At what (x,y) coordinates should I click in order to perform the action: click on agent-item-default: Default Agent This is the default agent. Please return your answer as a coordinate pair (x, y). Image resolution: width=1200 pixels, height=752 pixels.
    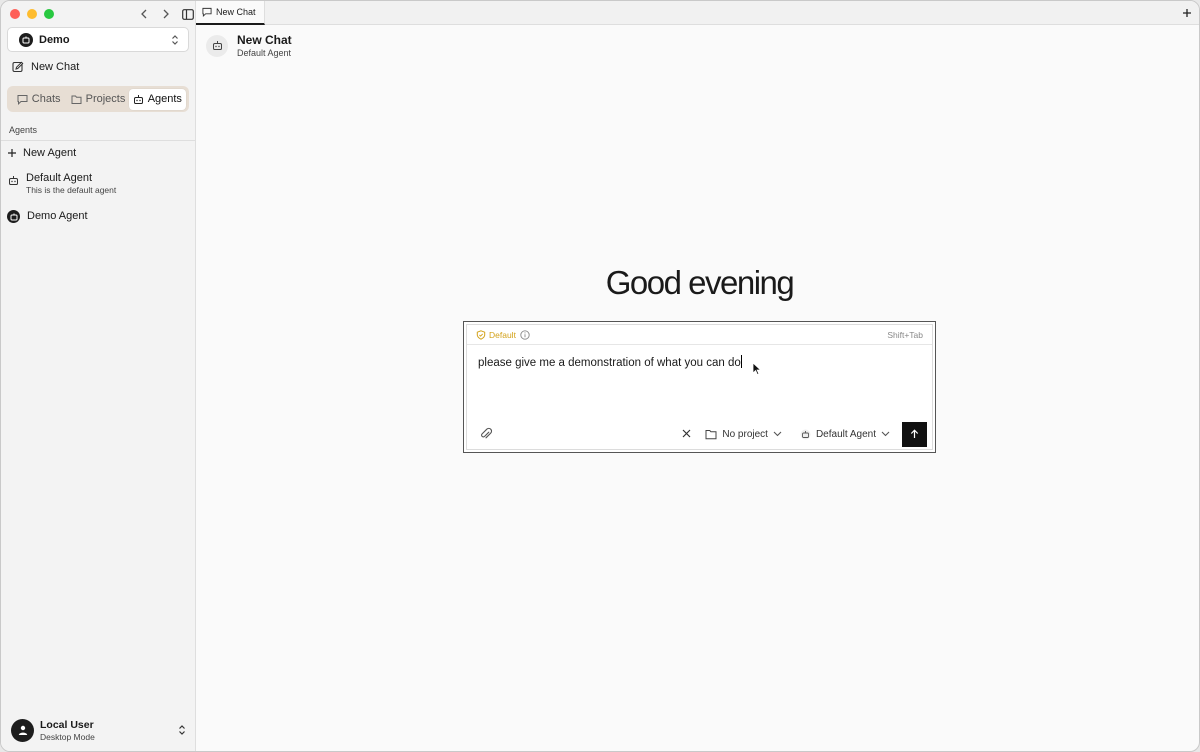
    Looking at the image, I should click on (61, 183).